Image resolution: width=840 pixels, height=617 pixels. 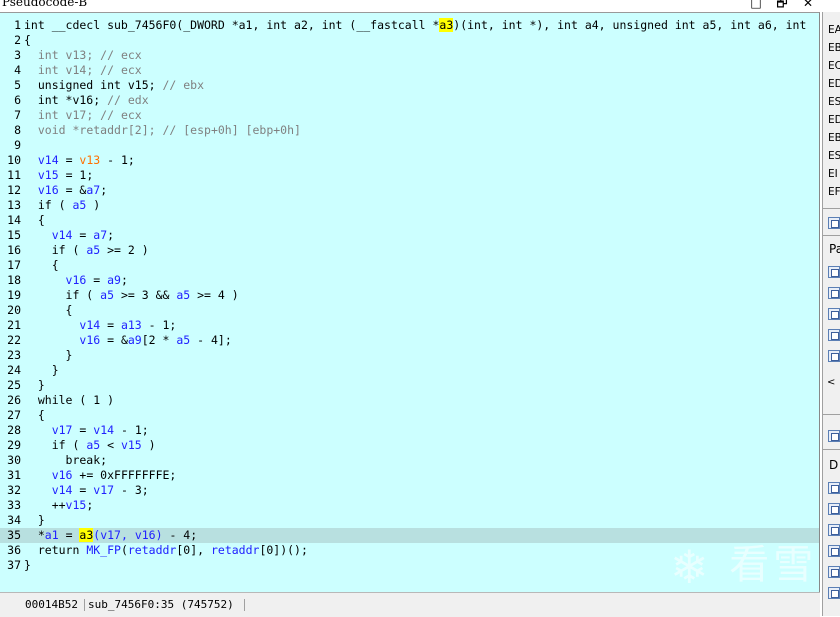 I want to click on close-button: ✕, so click(x=808, y=5).